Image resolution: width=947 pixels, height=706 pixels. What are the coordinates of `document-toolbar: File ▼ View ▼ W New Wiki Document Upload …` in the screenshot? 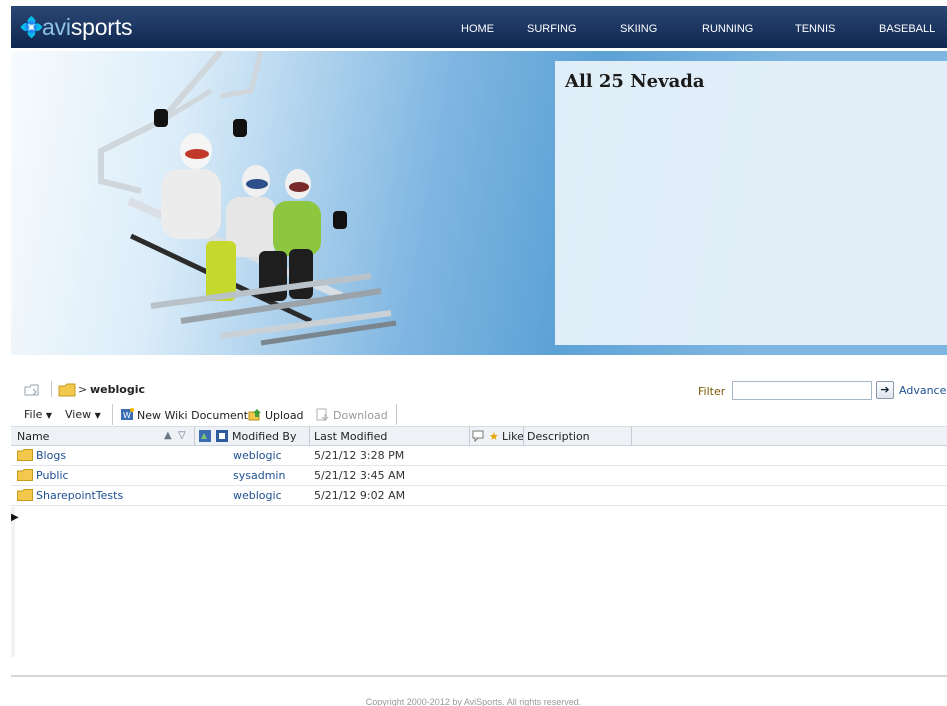 It's located at (485, 415).